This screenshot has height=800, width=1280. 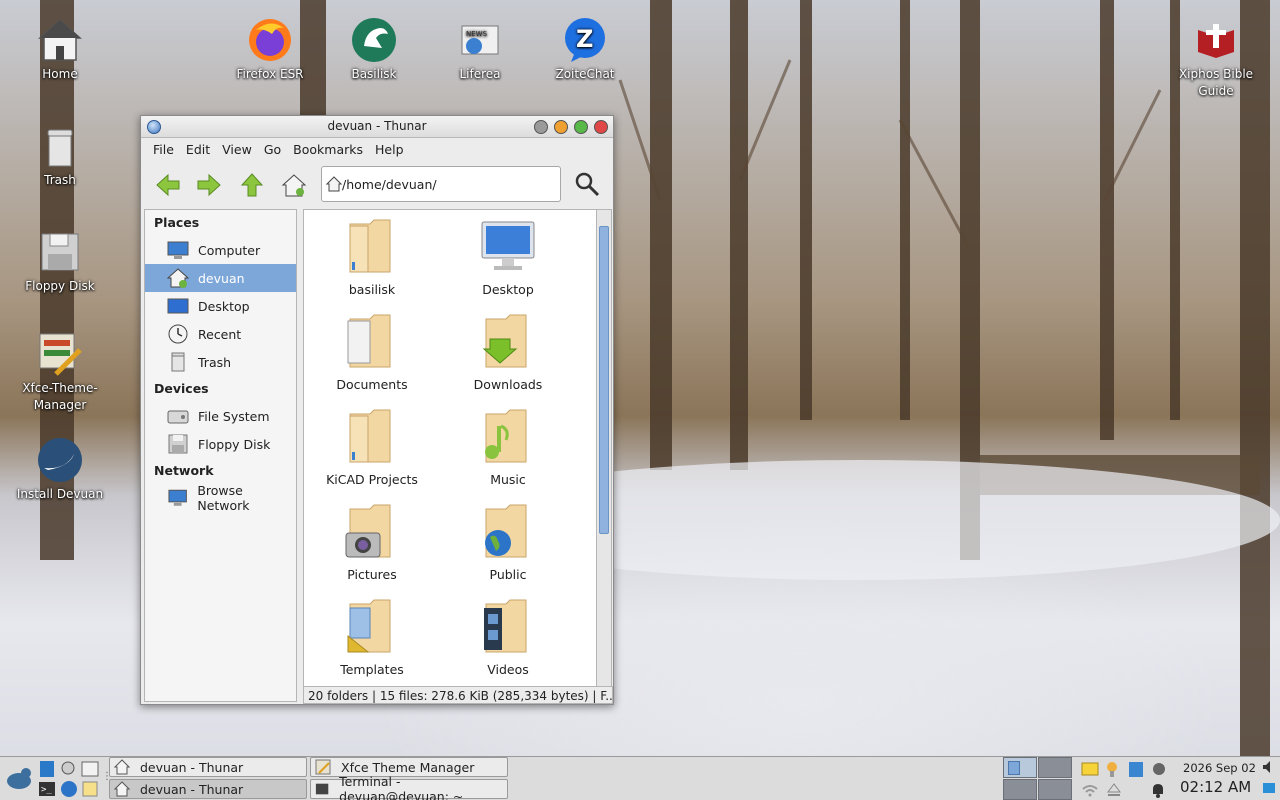 I want to click on menu-view: View, so click(x=237, y=149).